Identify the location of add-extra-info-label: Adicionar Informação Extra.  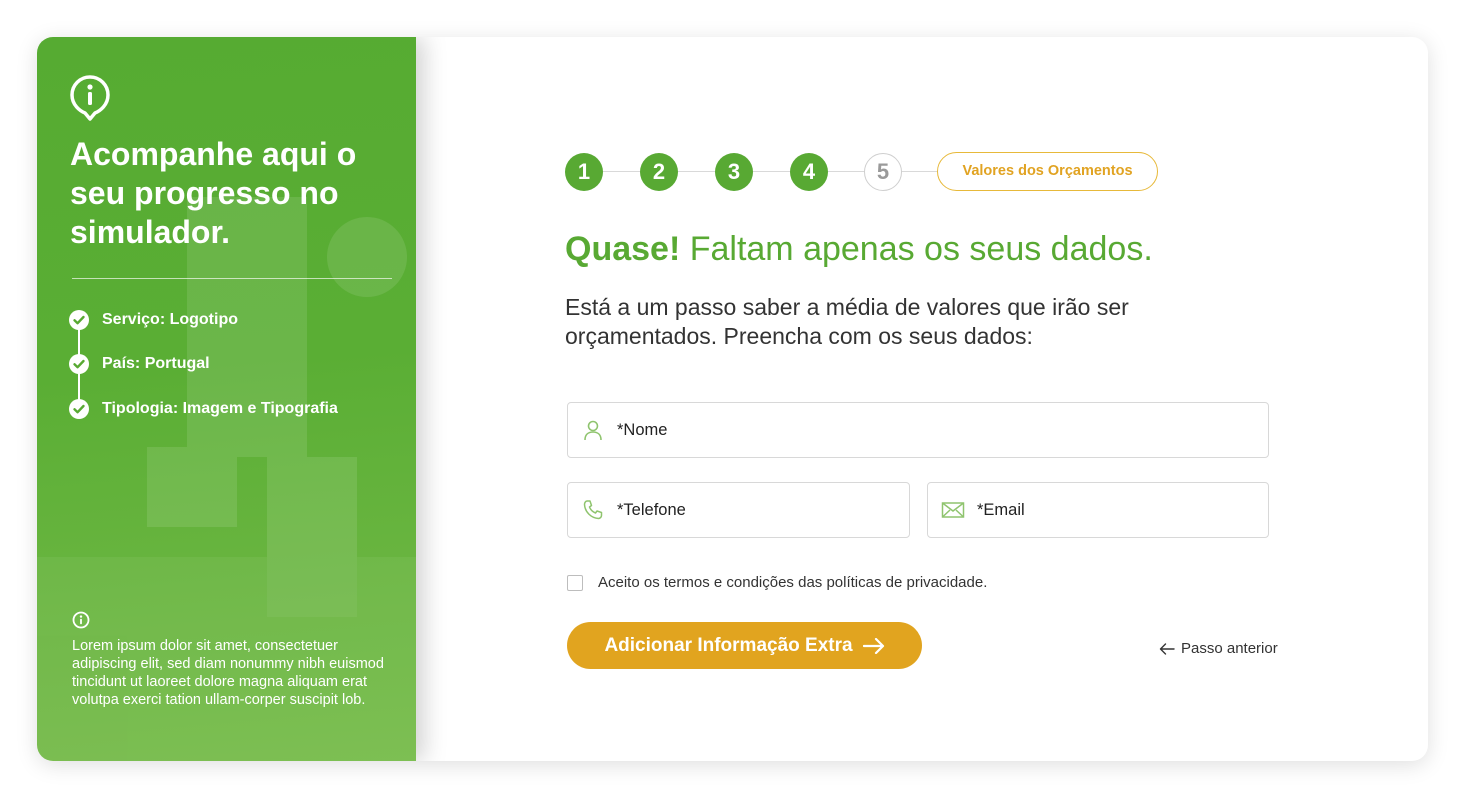
(728, 645).